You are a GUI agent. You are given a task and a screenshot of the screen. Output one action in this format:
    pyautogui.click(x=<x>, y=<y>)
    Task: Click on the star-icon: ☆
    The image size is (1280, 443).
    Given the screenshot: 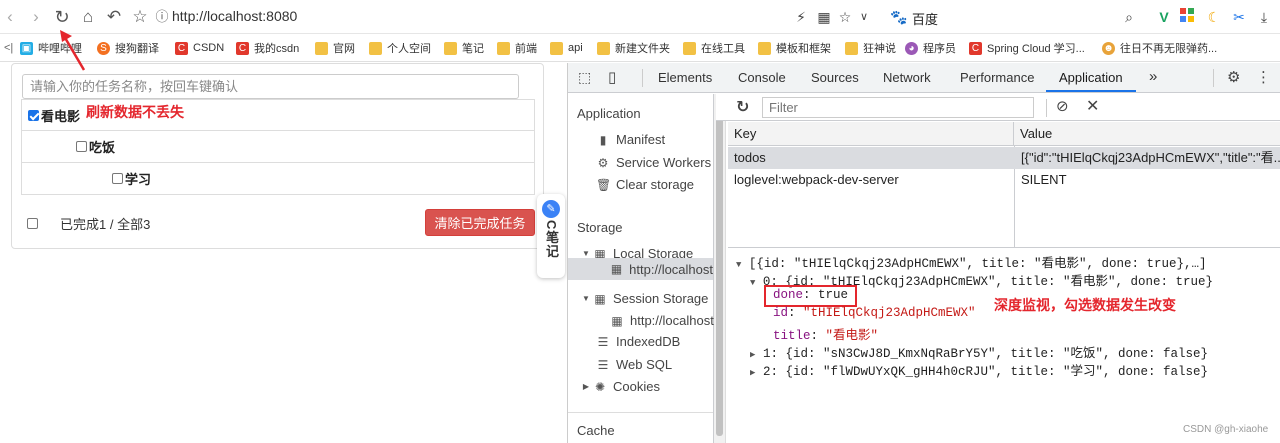 What is the action you would take?
    pyautogui.click(x=140, y=17)
    